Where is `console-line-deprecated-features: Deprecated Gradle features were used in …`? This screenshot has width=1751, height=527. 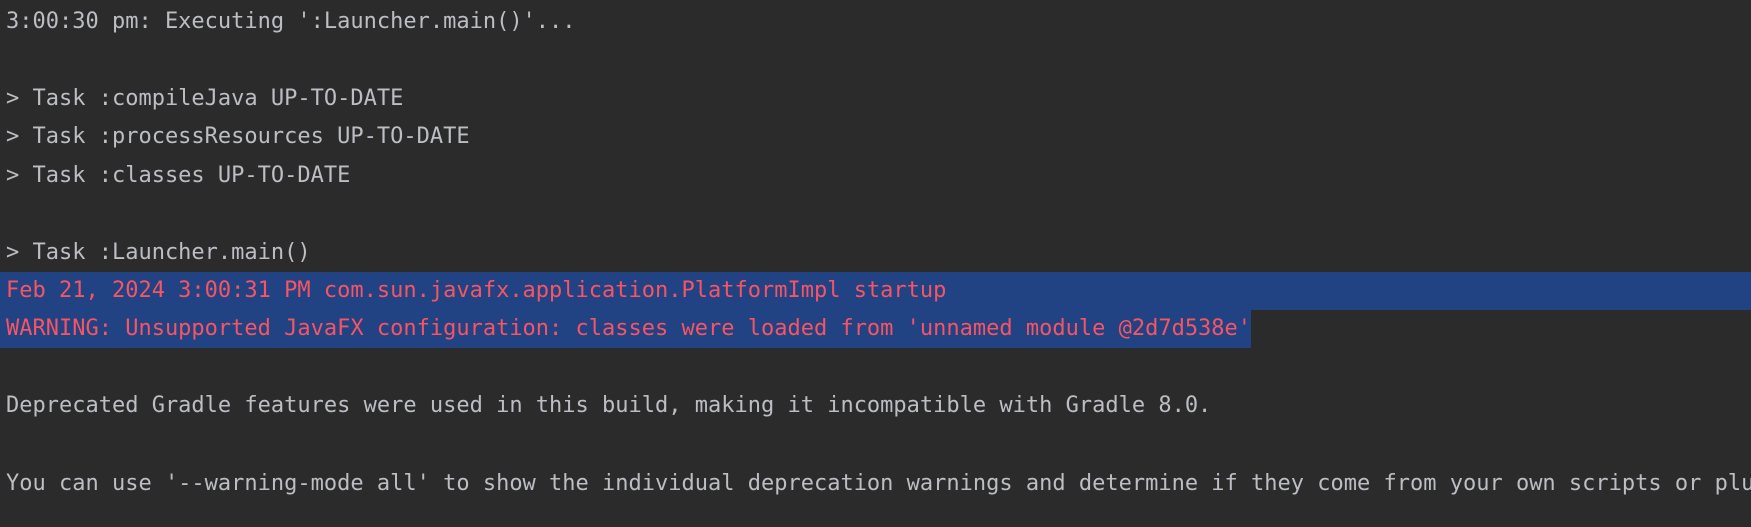 console-line-deprecated-features: Deprecated Gradle features were used in … is located at coordinates (609, 405).